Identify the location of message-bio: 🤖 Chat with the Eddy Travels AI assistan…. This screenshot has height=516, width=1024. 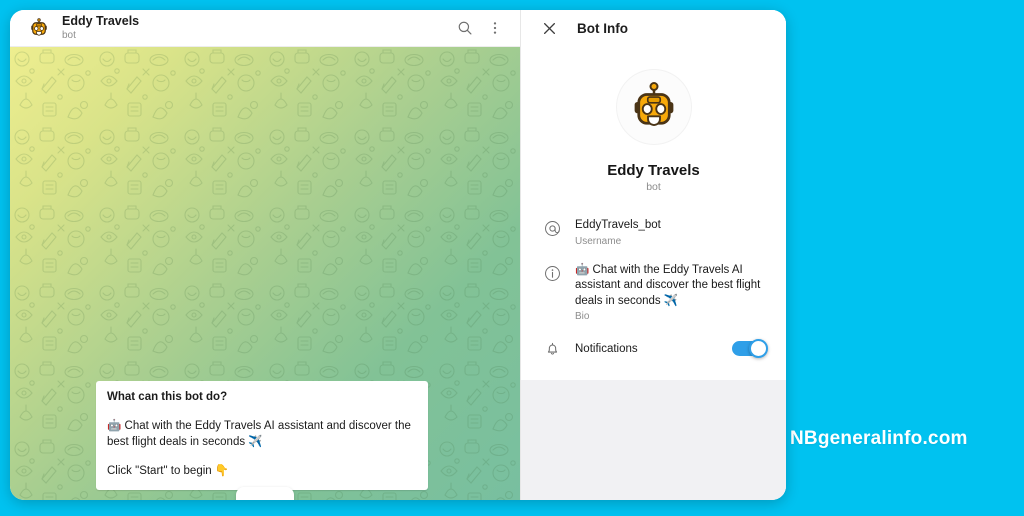
(259, 434).